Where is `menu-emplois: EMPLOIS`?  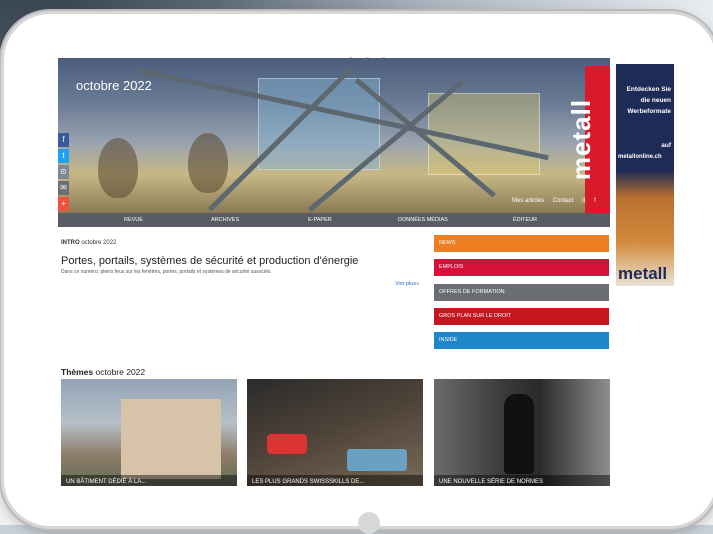
menu-emplois: EMPLOIS is located at coordinates (521, 267).